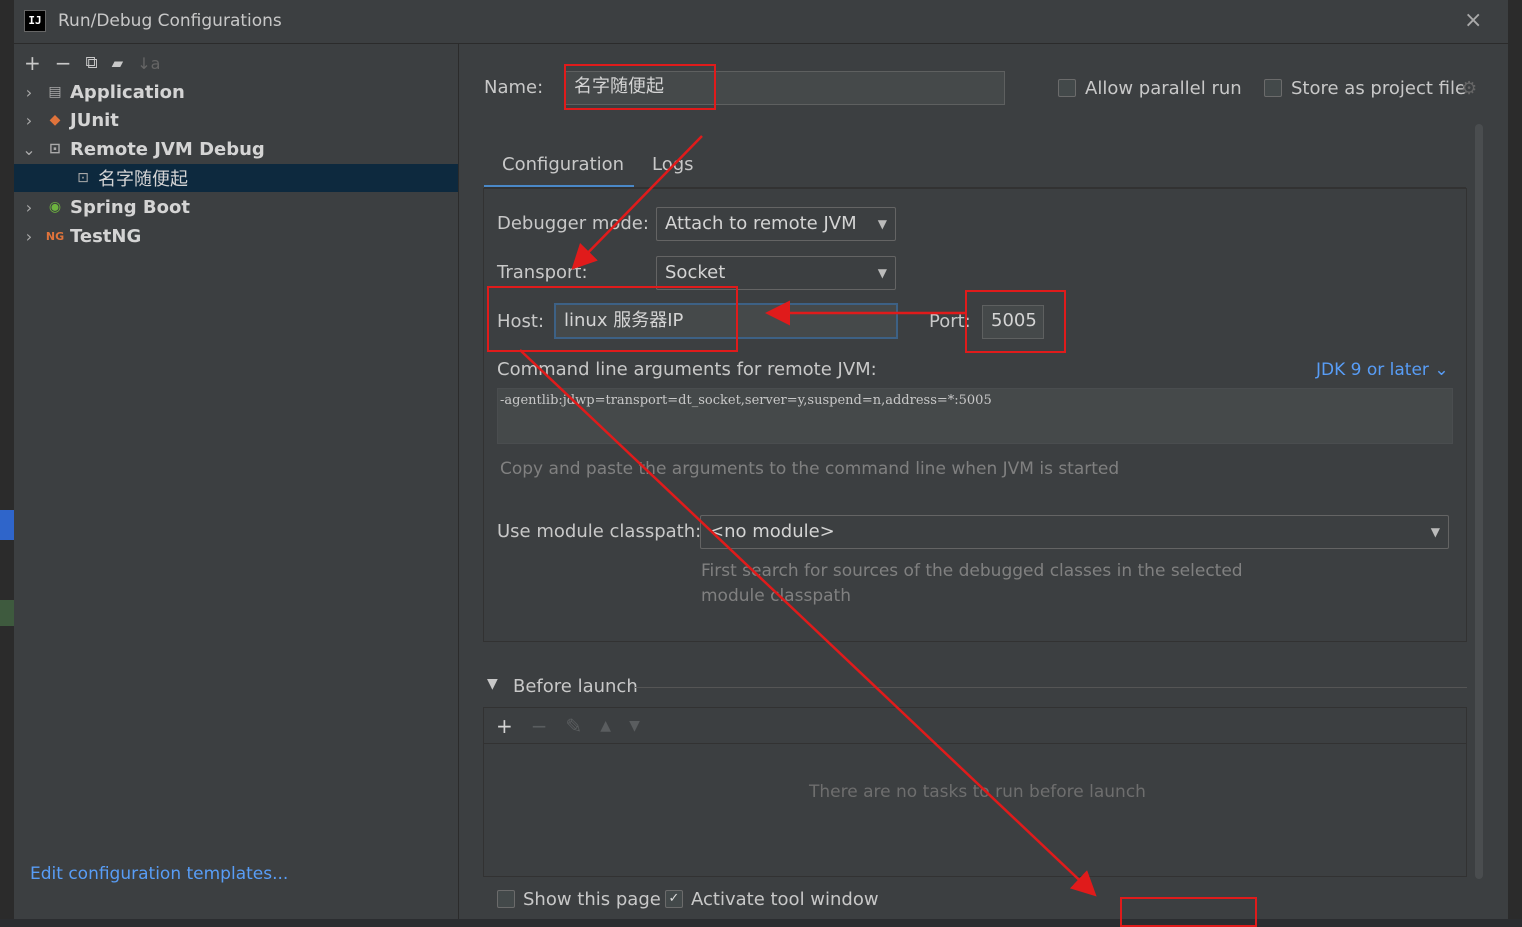 The image size is (1522, 927). I want to click on arrow-name-to-transport, so click(637, 202).